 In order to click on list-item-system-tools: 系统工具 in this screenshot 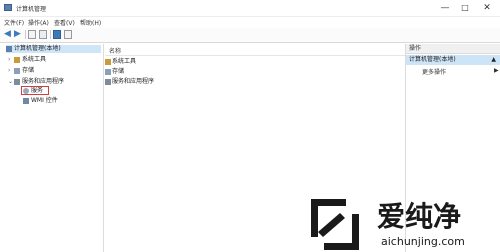, I will do `click(120, 62)`.